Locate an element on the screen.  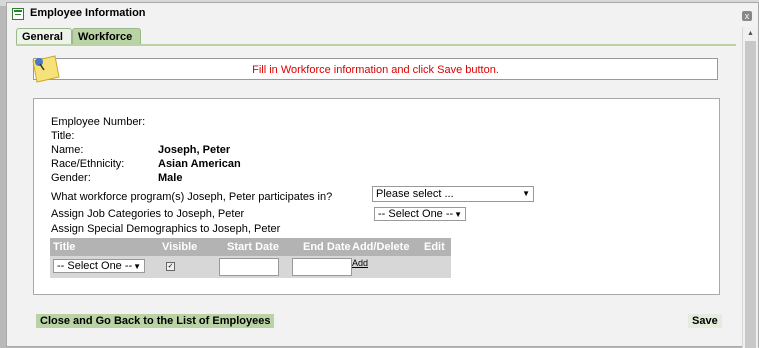
name-label: Name: is located at coordinates (67, 150).